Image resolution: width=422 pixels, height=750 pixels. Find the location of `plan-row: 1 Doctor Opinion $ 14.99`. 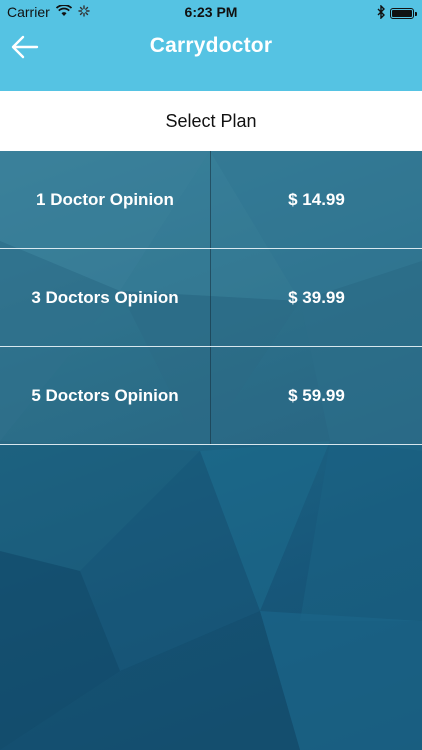

plan-row: 1 Doctor Opinion $ 14.99 is located at coordinates (211, 200).